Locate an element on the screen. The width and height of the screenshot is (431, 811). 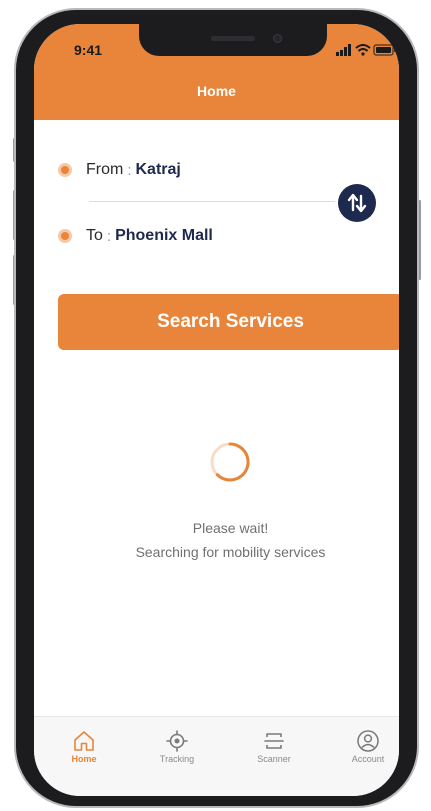
tab-scanner-label: Scanner is located at coordinates (274, 759).